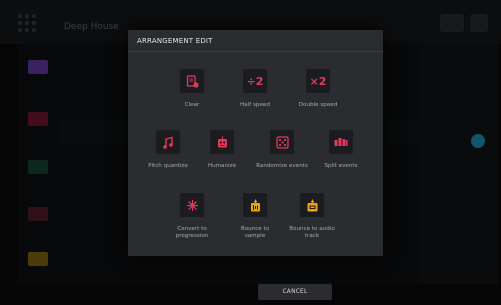 This screenshot has height=305, width=501. I want to click on bounce-to-sample-button: Bounce to sample, so click(255, 216).